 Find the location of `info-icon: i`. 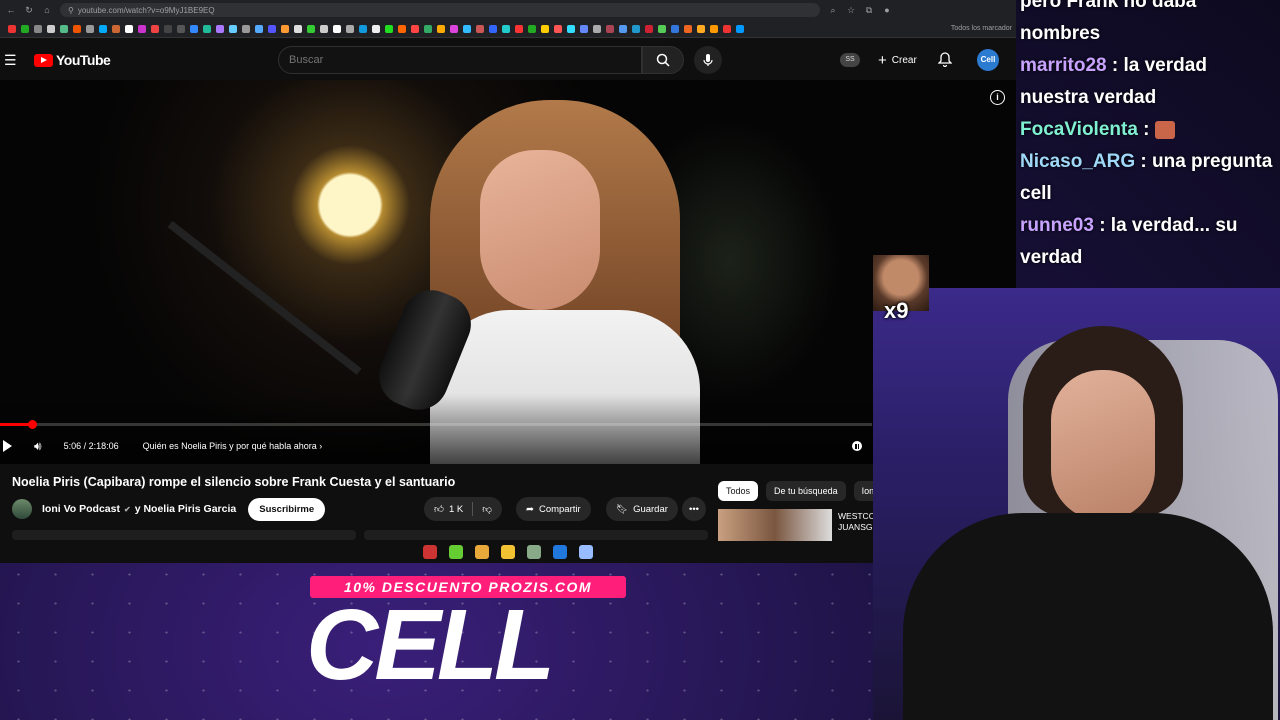

info-icon: i is located at coordinates (997, 97).